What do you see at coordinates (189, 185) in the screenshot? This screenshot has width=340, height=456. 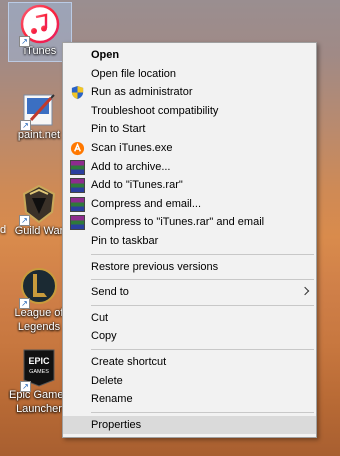 I see `menu-item-add-to-rar: Add to "iTunes.rar"` at bounding box center [189, 185].